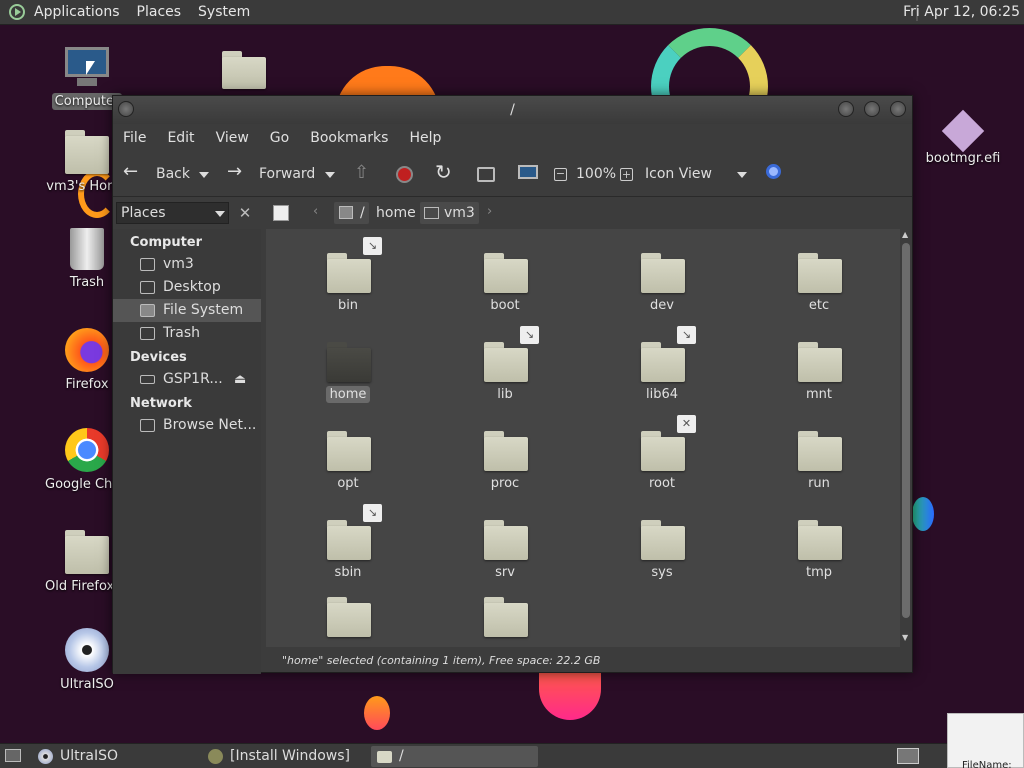 Image resolution: width=1024 pixels, height=768 pixels. Describe the element at coordinates (180, 138) in the screenshot. I see `menu-edit: Edit` at that location.